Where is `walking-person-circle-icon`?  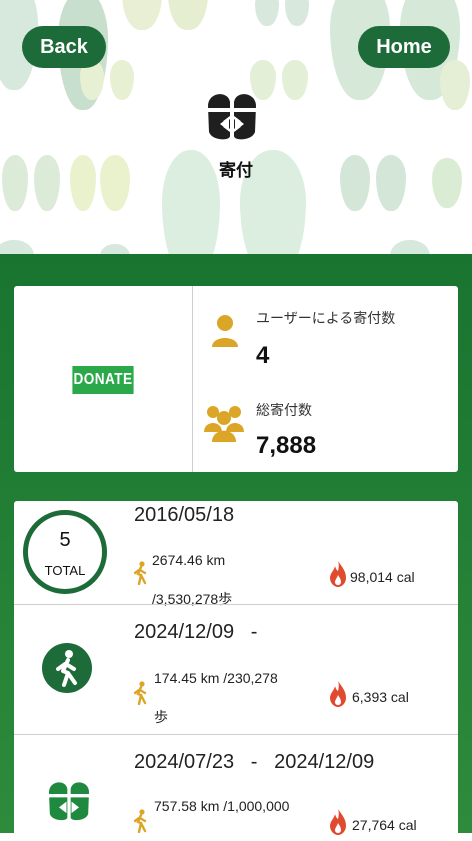 walking-person-circle-icon is located at coordinates (67, 668).